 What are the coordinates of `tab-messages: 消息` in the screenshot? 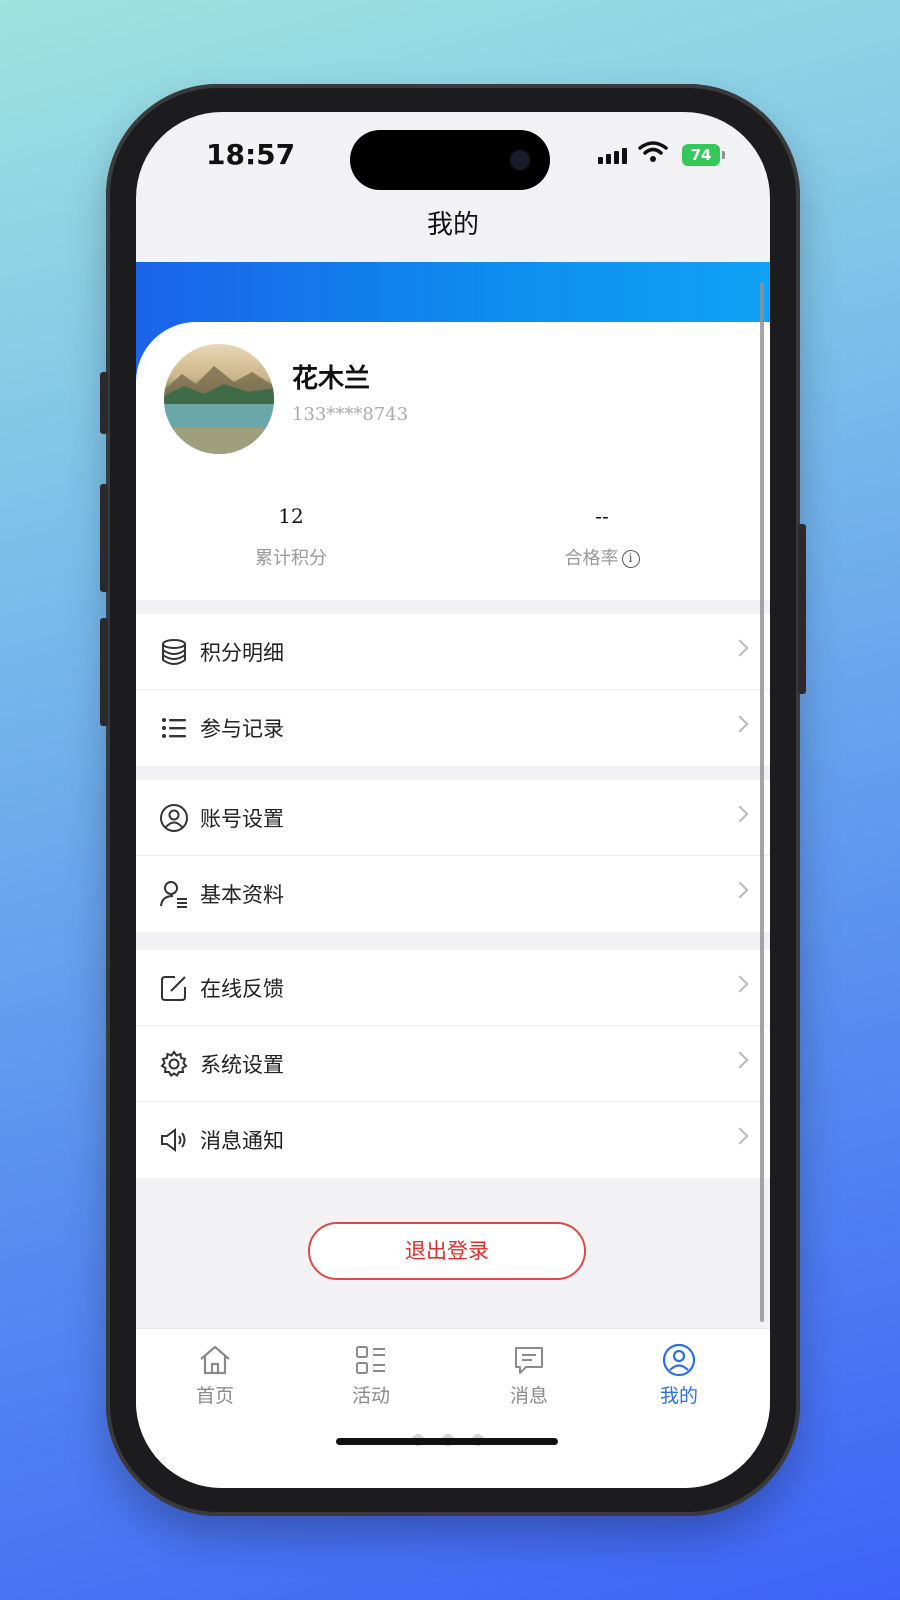 It's located at (529, 1375).